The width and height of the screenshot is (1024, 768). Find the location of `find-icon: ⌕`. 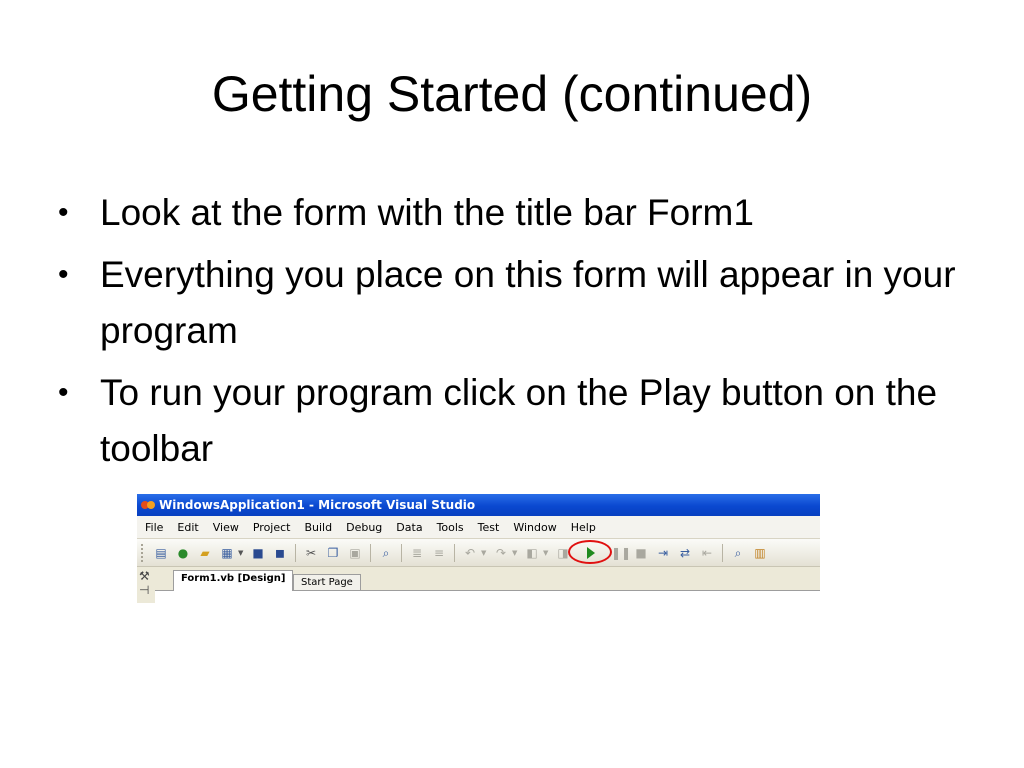

find-icon: ⌕ is located at coordinates (386, 553).